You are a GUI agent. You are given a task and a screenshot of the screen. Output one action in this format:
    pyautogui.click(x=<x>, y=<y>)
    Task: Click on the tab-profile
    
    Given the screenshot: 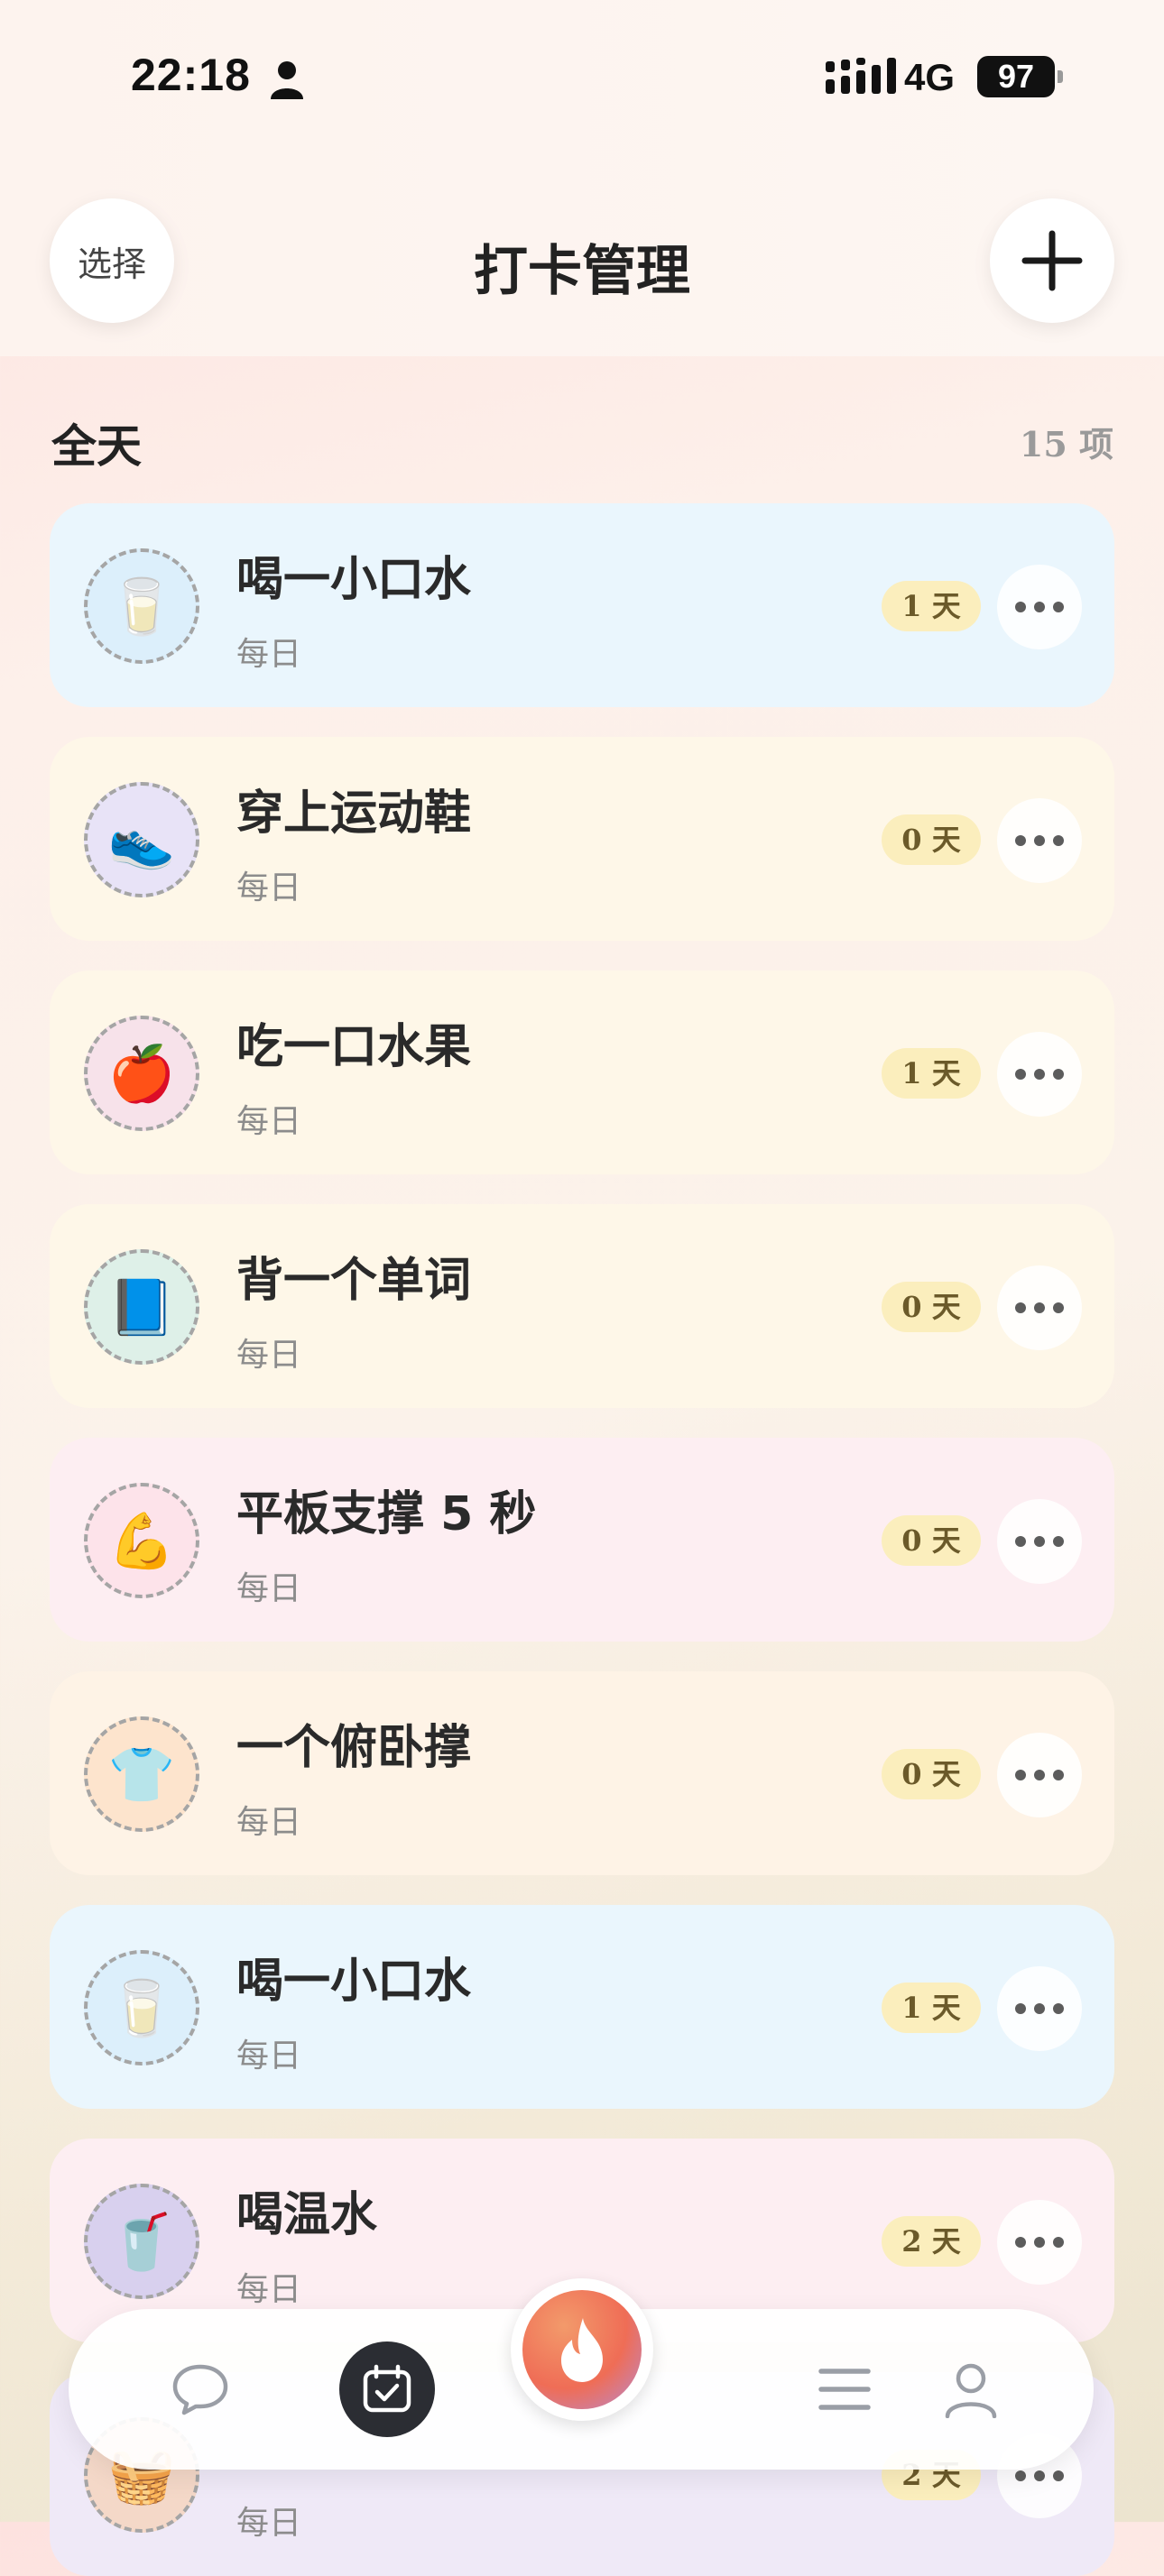 What is the action you would take?
    pyautogui.click(x=971, y=2390)
    